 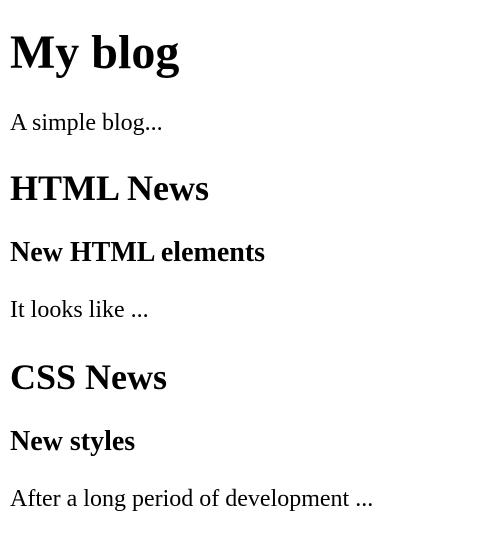 What do you see at coordinates (73, 441) in the screenshot?
I see `article-title-new-styles: New styles` at bounding box center [73, 441].